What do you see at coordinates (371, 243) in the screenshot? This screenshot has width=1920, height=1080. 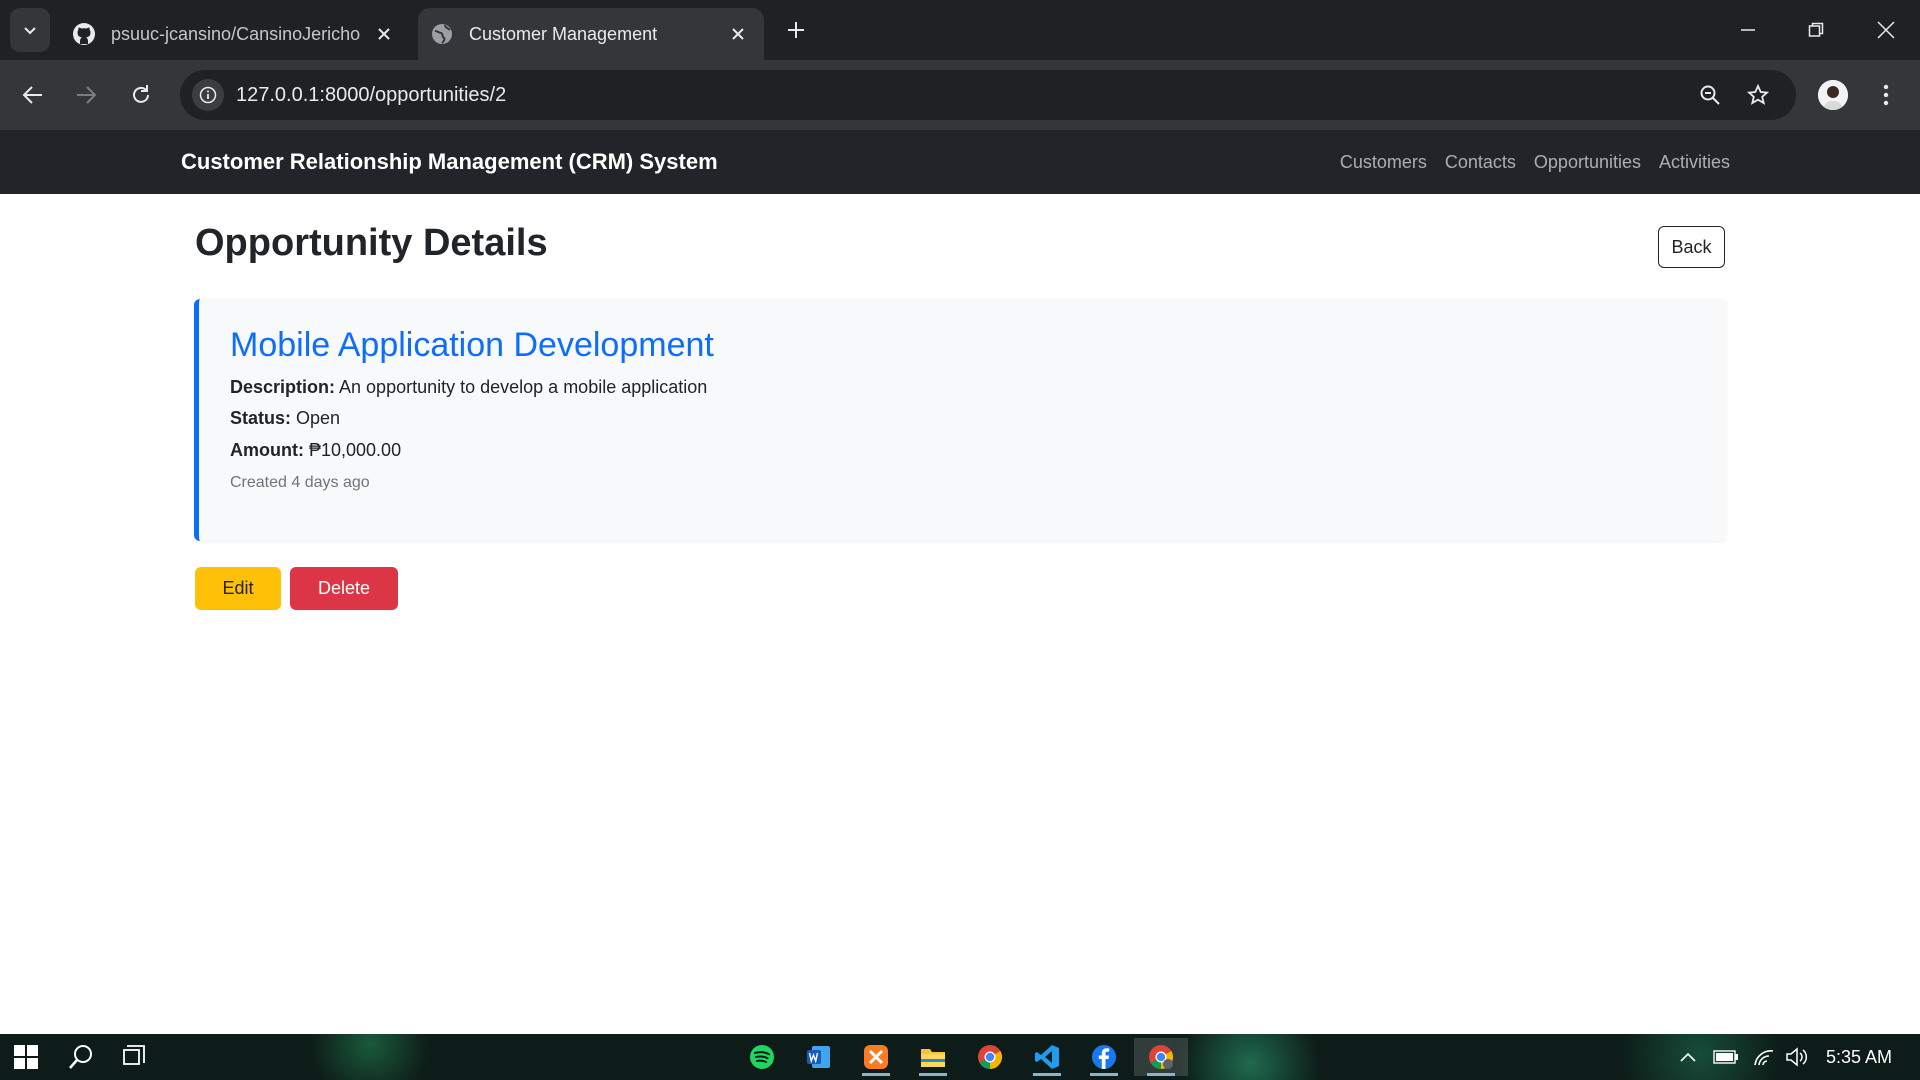 I see `page-title: Opportunity Details` at bounding box center [371, 243].